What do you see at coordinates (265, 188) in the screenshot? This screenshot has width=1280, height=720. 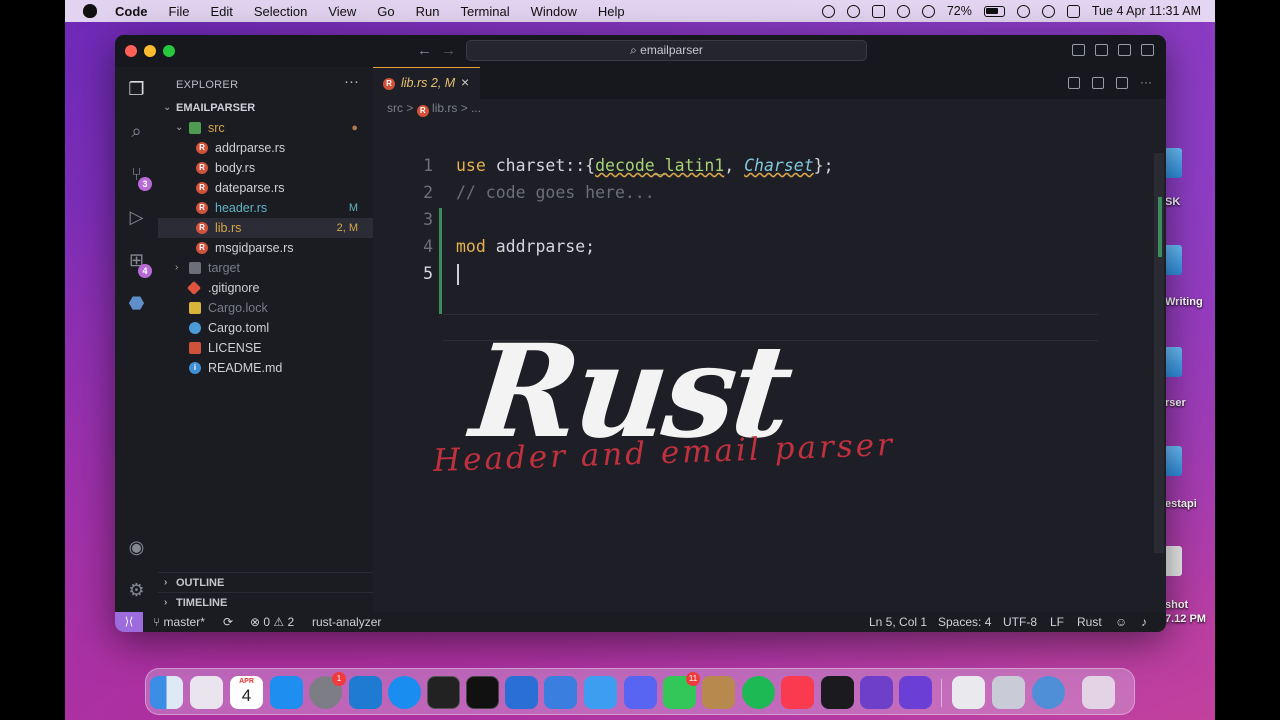 I see `tree-item-dateparse: R dateparse.rs` at bounding box center [265, 188].